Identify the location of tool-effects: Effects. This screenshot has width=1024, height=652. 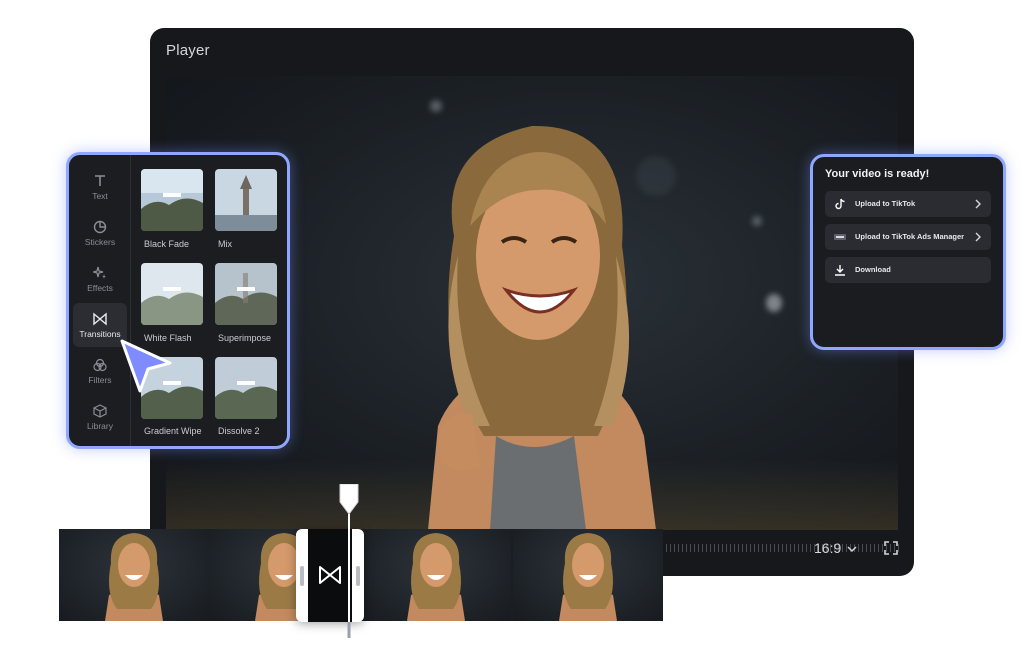
(100, 279).